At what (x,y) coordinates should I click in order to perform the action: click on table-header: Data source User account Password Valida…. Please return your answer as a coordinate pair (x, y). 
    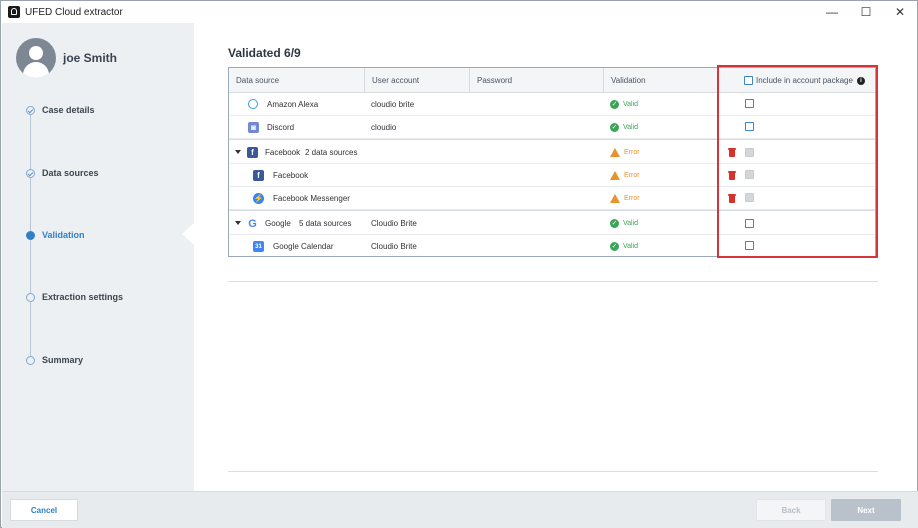
    Looking at the image, I should click on (552, 80).